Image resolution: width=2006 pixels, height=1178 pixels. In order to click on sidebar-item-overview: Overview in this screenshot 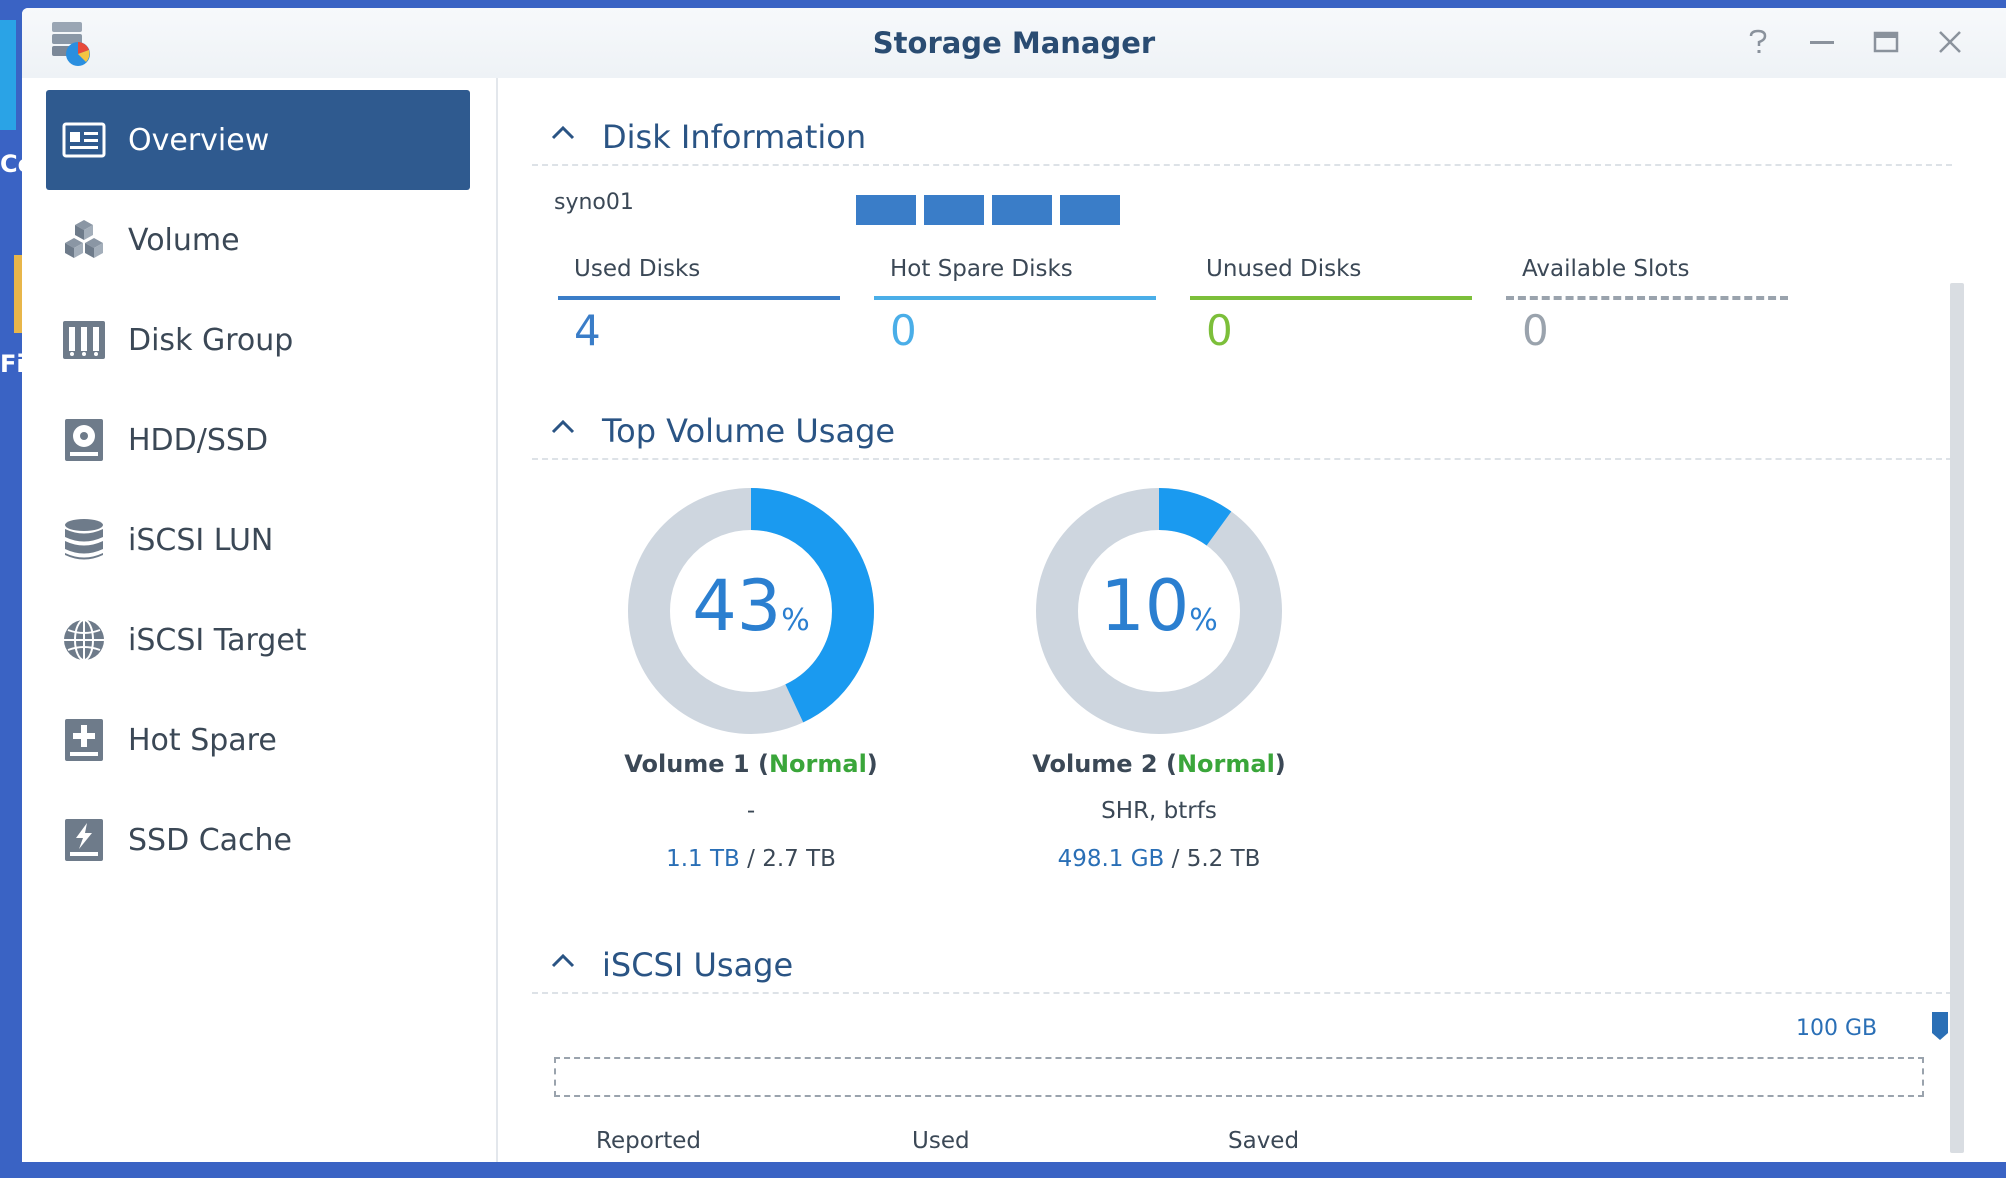, I will do `click(258, 140)`.